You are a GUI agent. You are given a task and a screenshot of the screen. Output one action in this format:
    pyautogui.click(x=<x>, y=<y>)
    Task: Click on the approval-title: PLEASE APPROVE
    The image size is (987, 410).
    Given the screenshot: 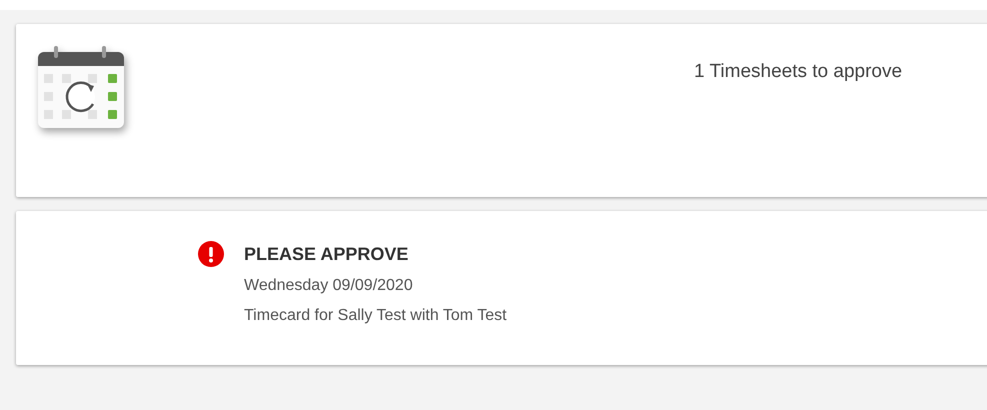 What is the action you would take?
    pyautogui.click(x=326, y=254)
    